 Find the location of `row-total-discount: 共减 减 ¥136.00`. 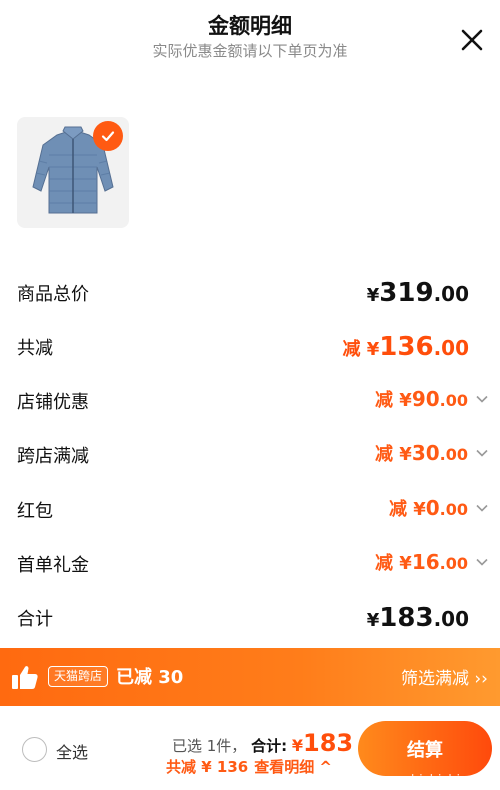

row-total-discount: 共减 减 ¥136.00 is located at coordinates (250, 346).